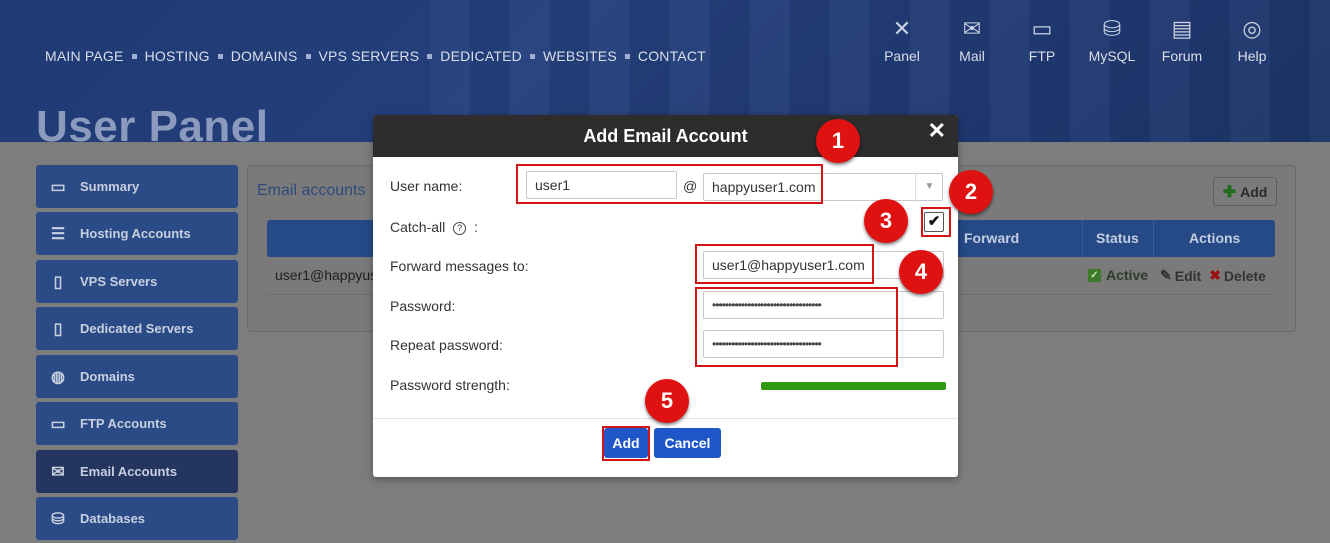 This screenshot has height=543, width=1330. Describe the element at coordinates (1042, 56) in the screenshot. I see `shortcut-label: FTP` at that location.